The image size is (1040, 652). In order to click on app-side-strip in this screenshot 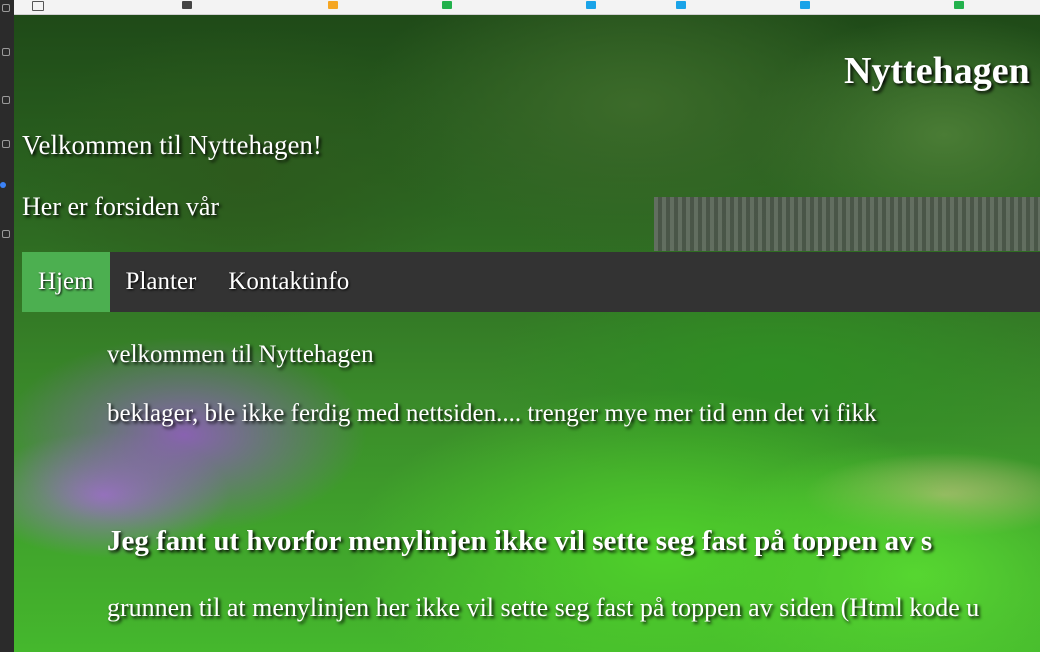, I will do `click(7, 326)`.